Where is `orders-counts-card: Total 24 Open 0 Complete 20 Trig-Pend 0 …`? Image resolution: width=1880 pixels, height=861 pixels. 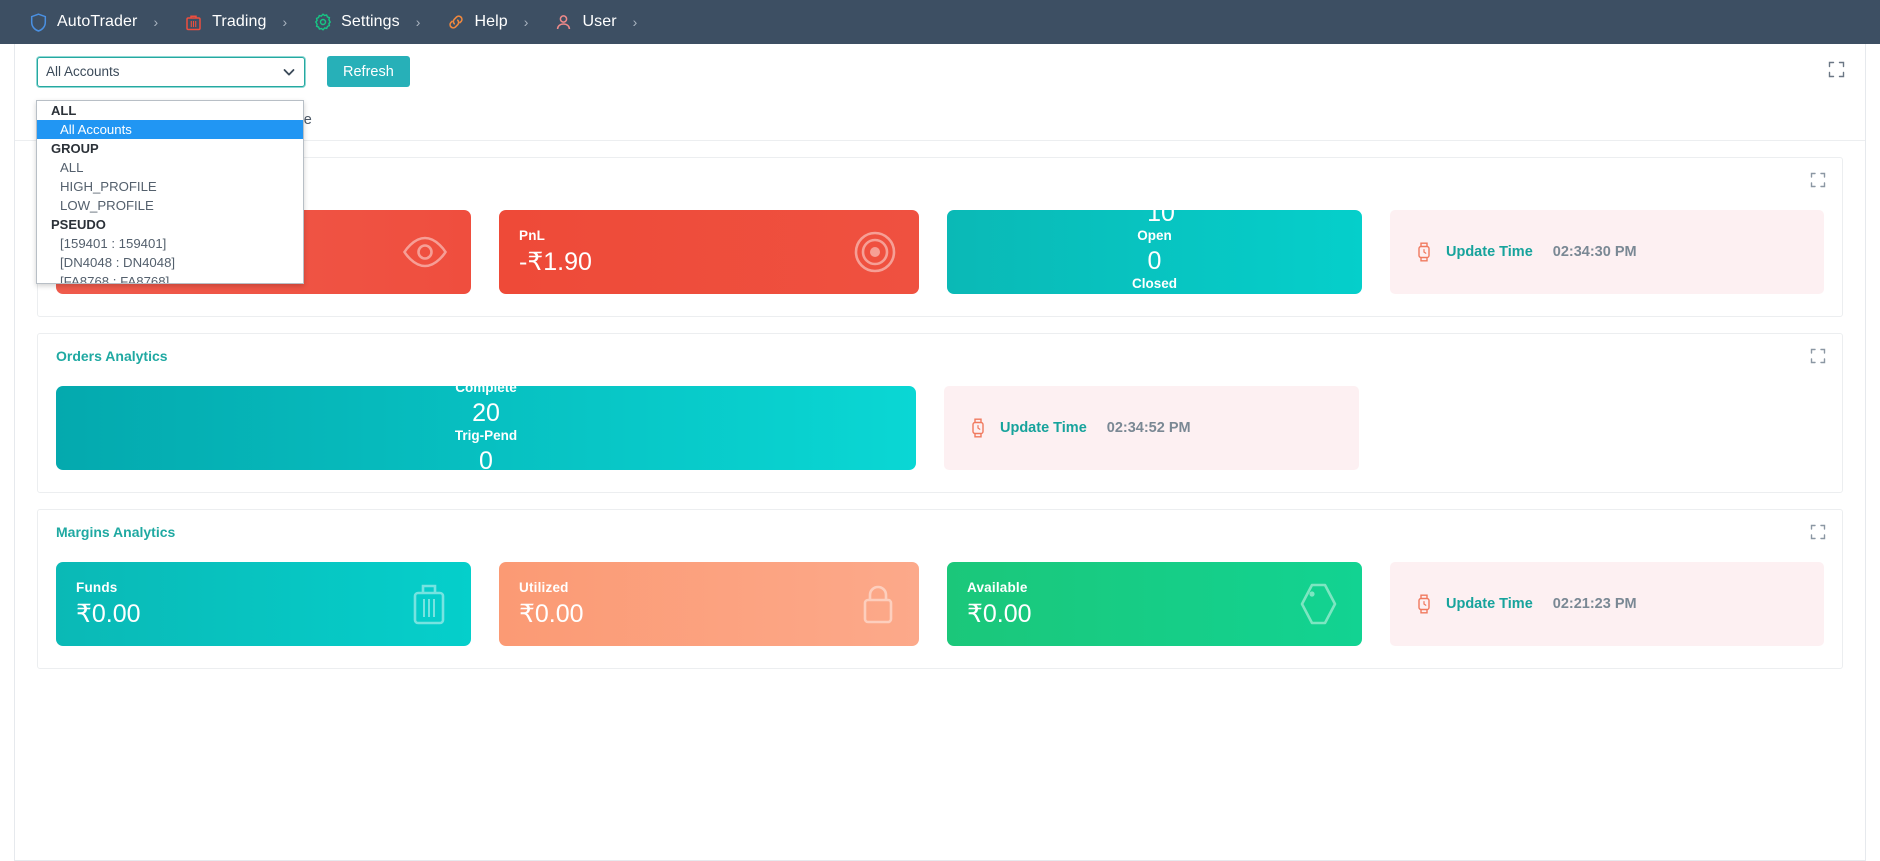 orders-counts-card: Total 24 Open 0 Complete 20 Trig-Pend 0 … is located at coordinates (486, 428).